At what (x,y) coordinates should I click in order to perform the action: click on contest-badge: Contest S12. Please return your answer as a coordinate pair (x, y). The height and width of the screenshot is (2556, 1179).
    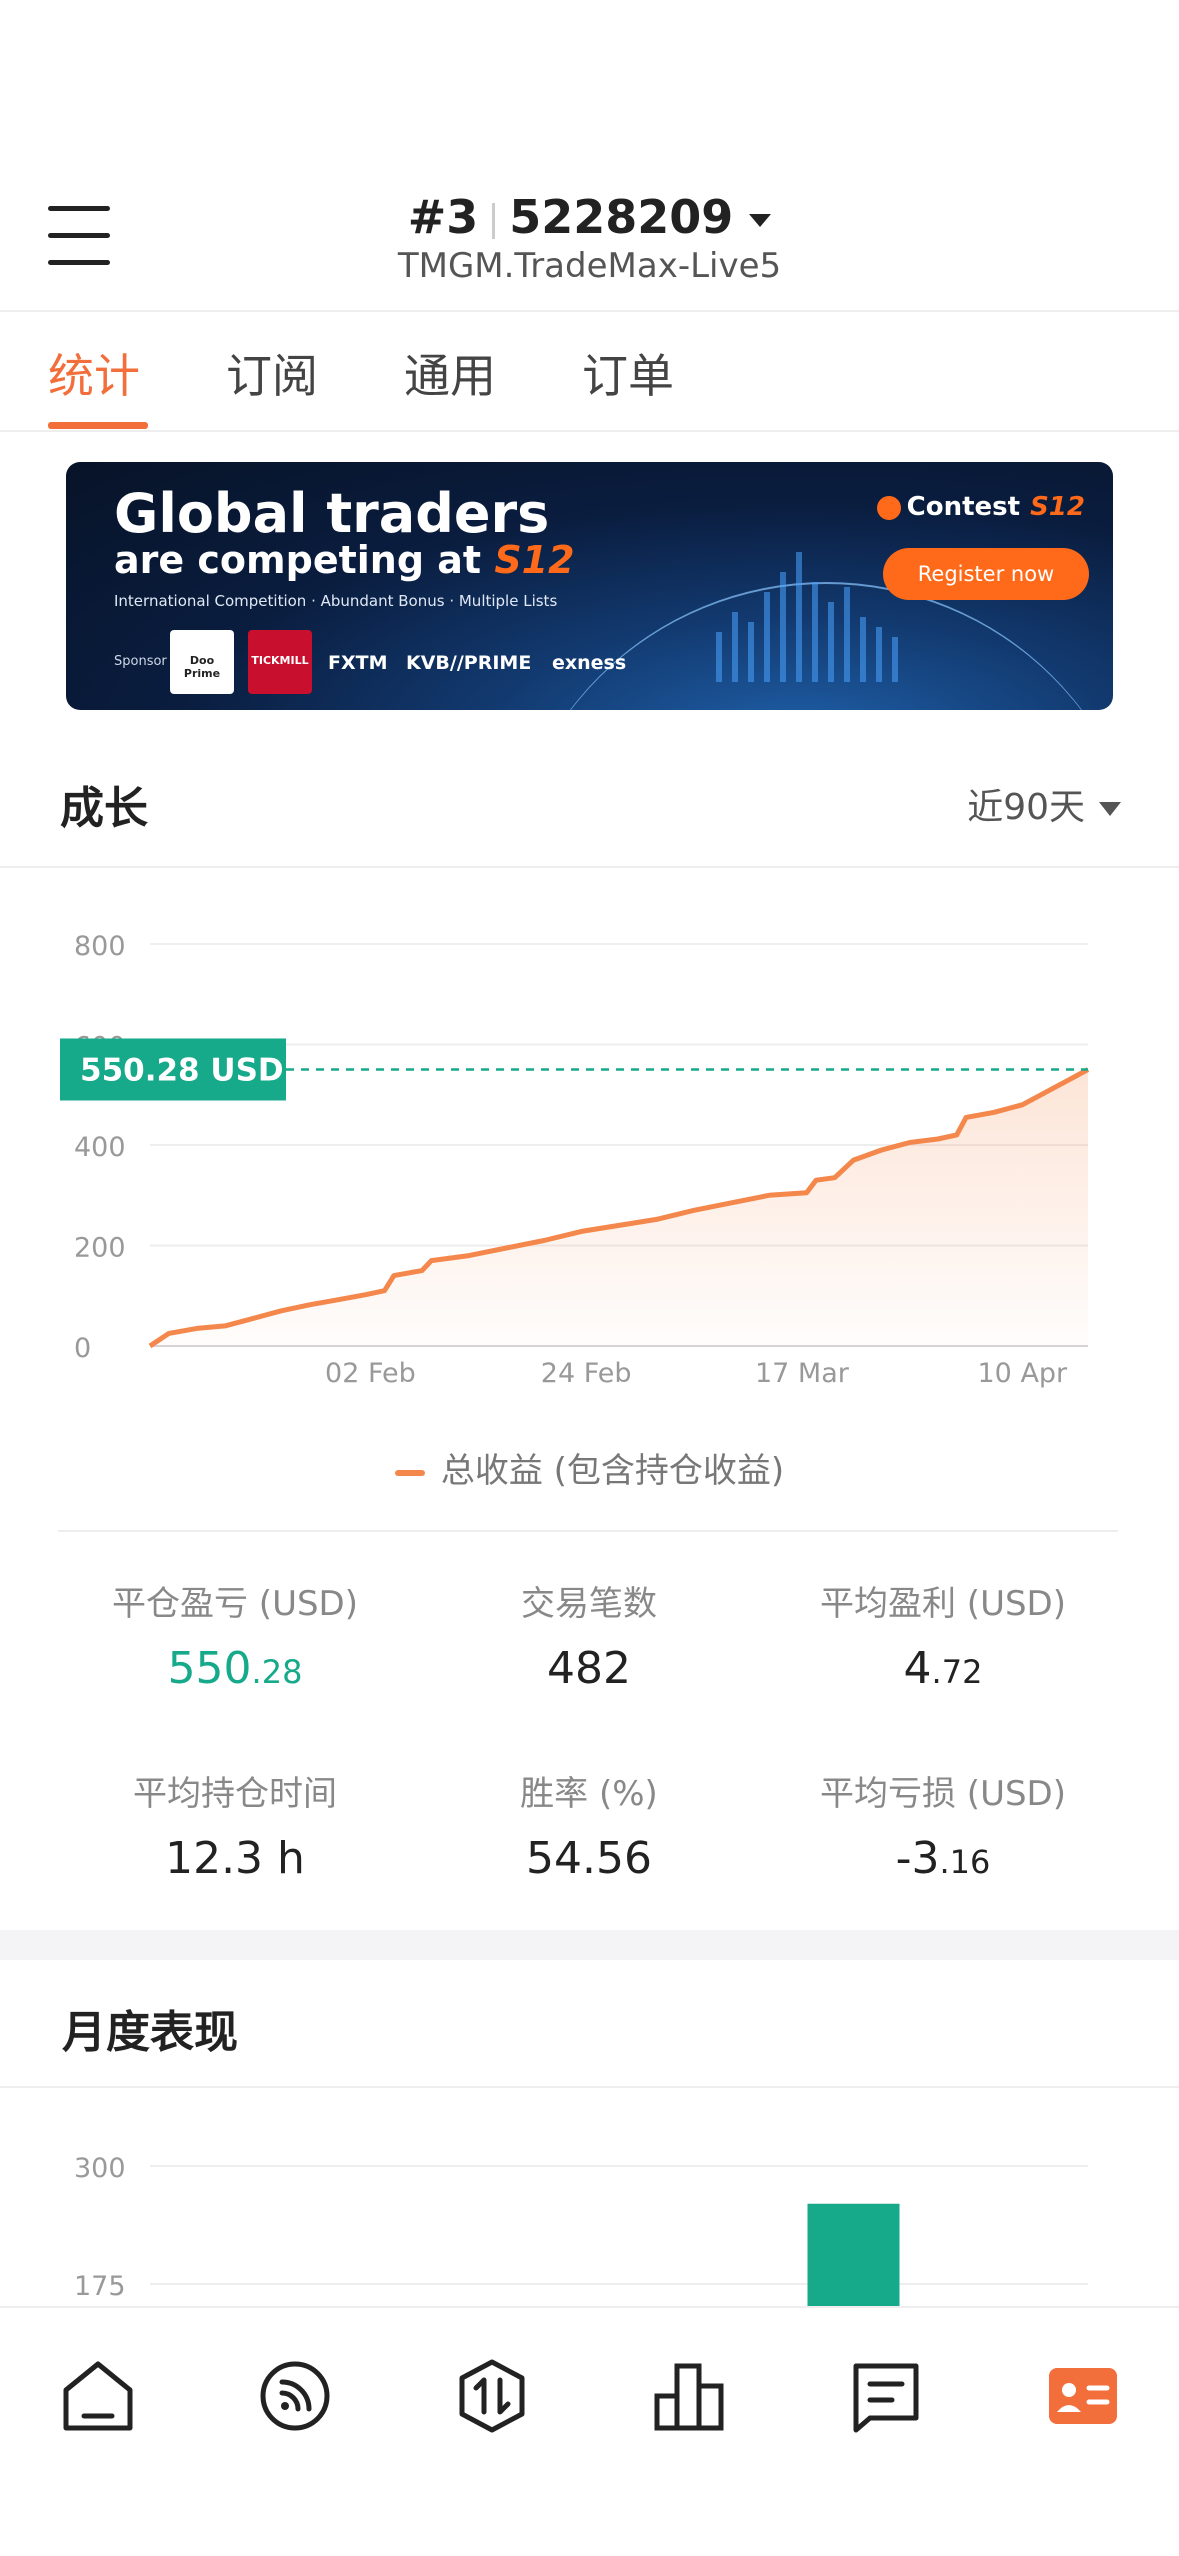
    Looking at the image, I should click on (980, 507).